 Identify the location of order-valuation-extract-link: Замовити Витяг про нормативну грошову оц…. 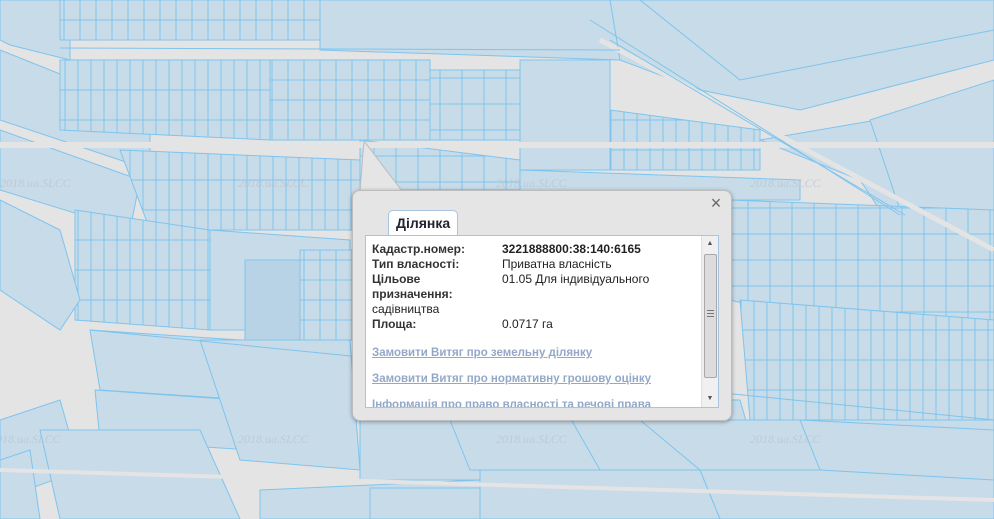
(537, 379).